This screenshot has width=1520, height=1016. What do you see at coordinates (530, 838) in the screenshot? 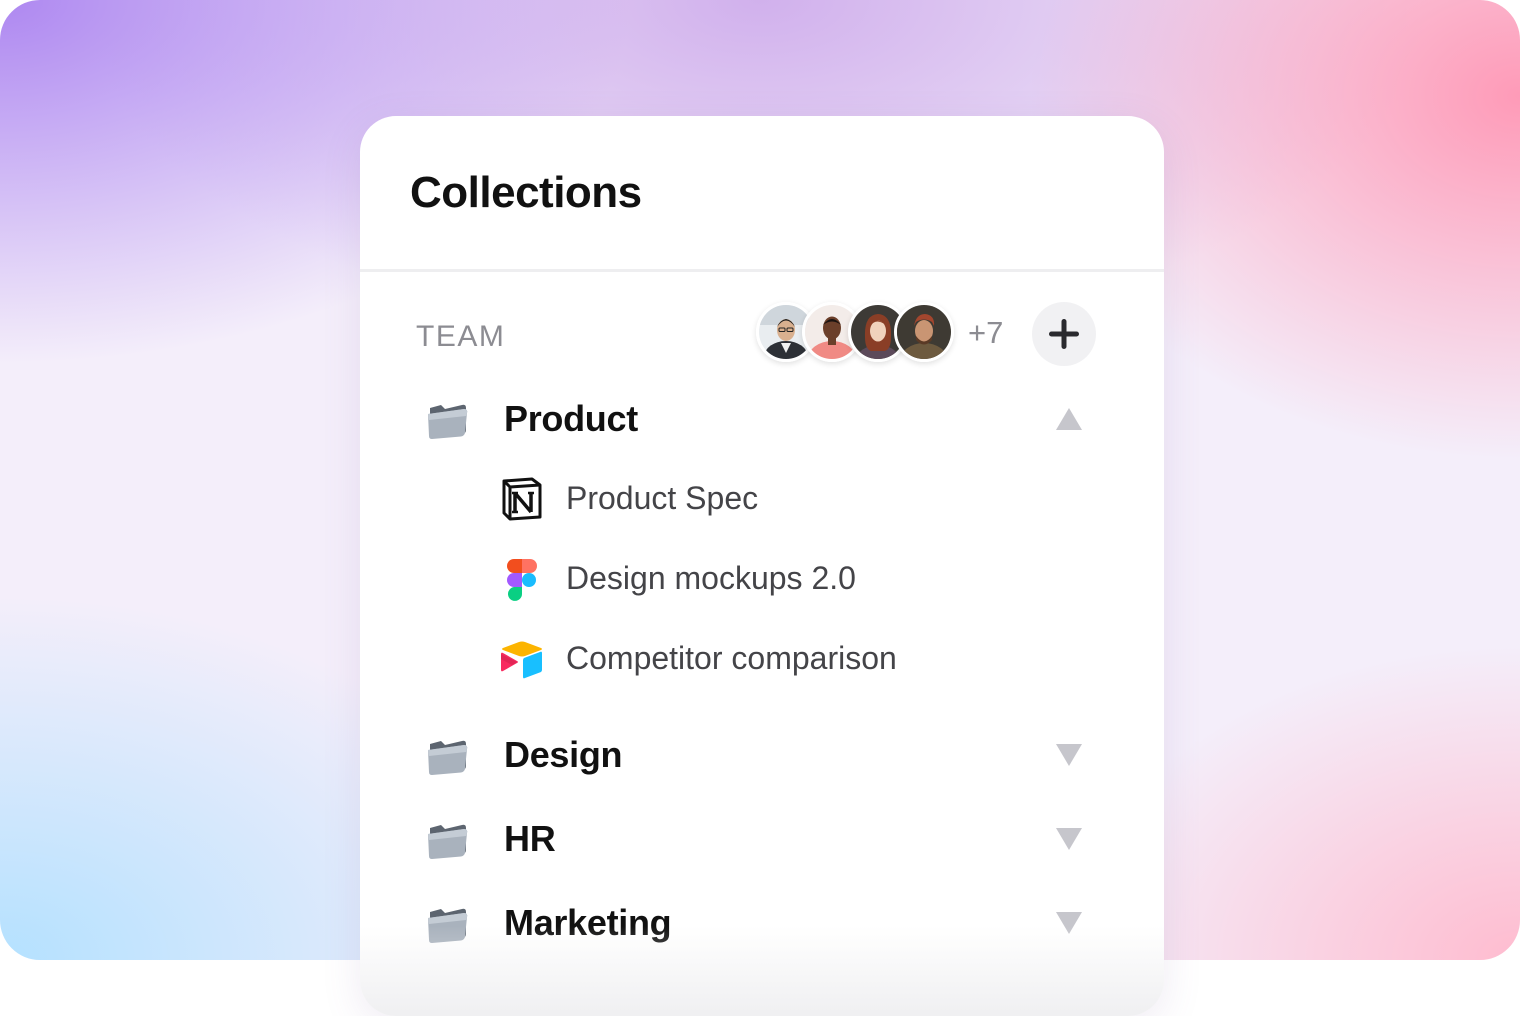
I see `folder-name: HR` at bounding box center [530, 838].